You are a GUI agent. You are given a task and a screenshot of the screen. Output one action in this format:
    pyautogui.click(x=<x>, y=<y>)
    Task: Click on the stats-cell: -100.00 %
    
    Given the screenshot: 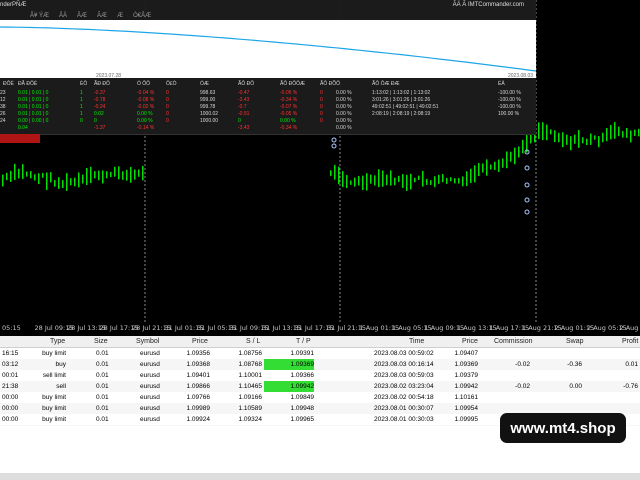 What is the action you would take?
    pyautogui.click(x=509, y=107)
    